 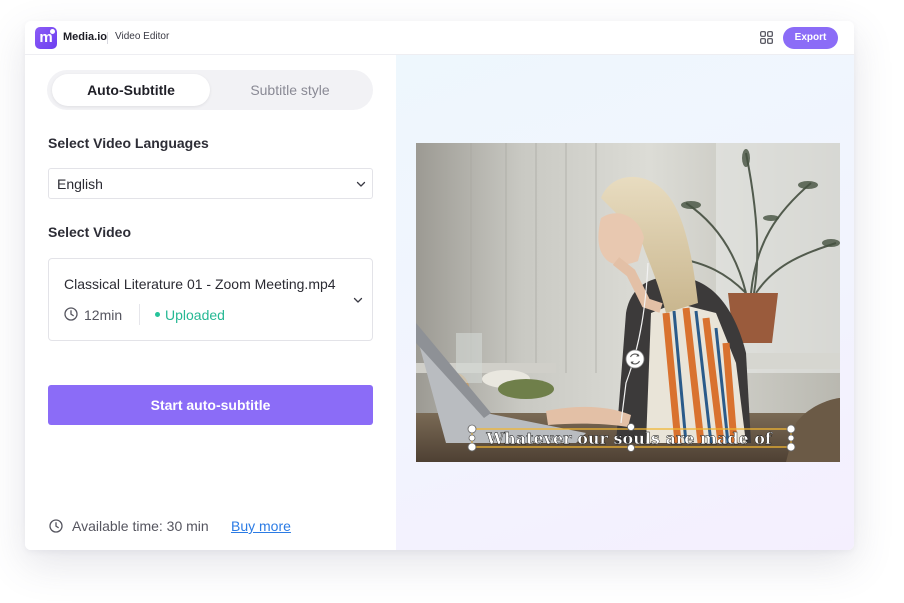 I want to click on tab-subtitle-style: Subtitle style, so click(x=290, y=90).